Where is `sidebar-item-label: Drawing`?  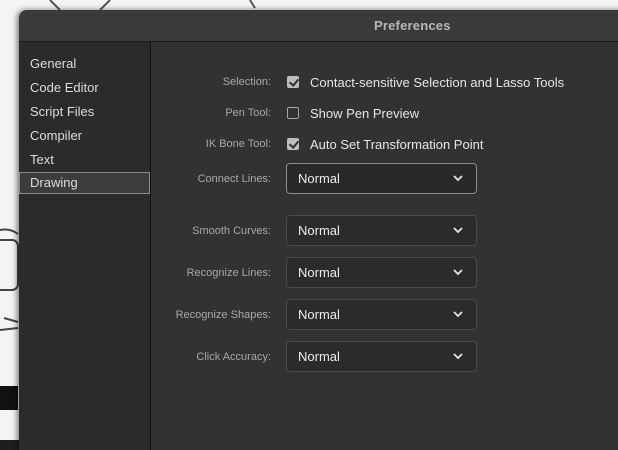
sidebar-item-label: Drawing is located at coordinates (54, 182).